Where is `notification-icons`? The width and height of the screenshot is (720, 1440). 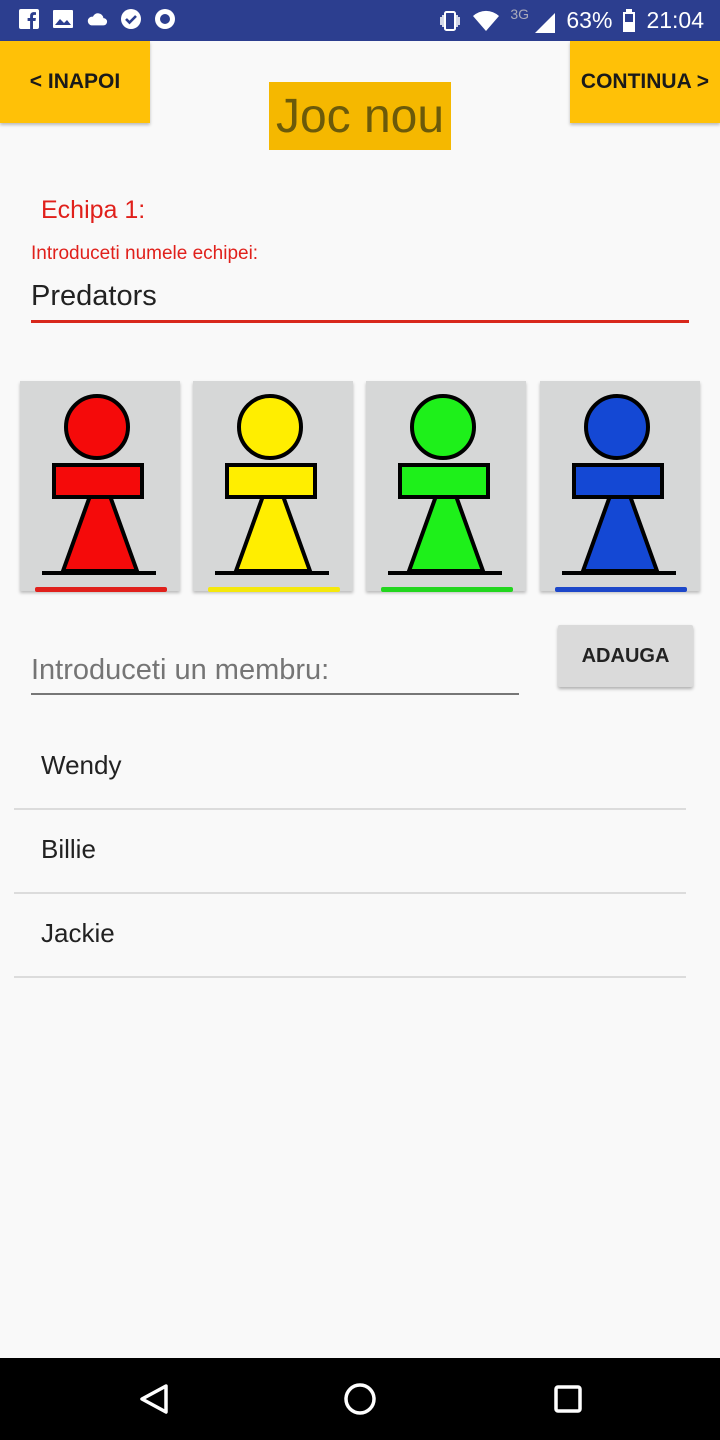 notification-icons is located at coordinates (97, 19).